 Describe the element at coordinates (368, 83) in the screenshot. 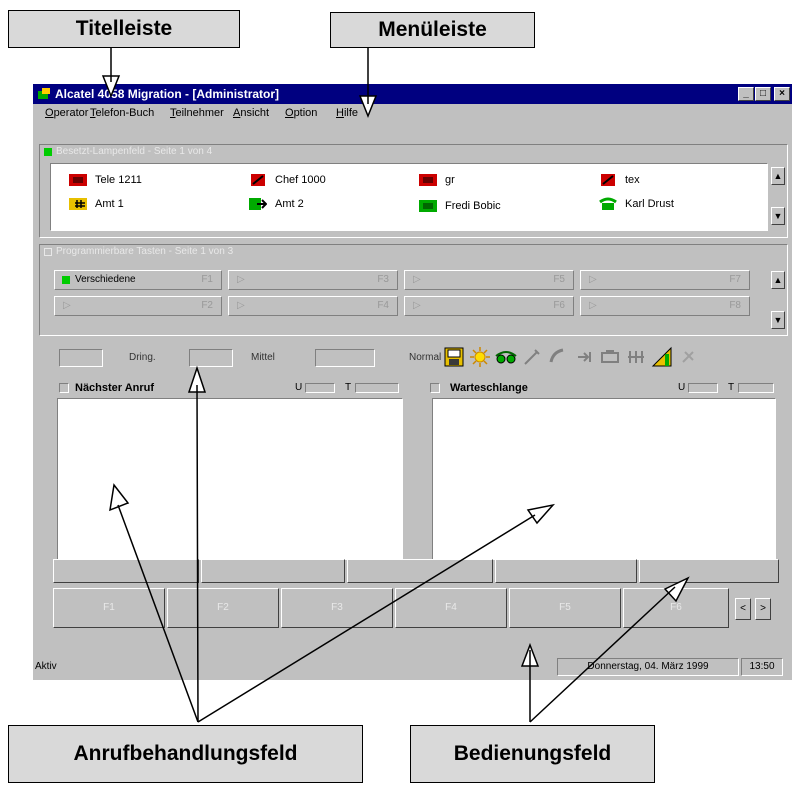

I see `arrow-menu-bar` at that location.